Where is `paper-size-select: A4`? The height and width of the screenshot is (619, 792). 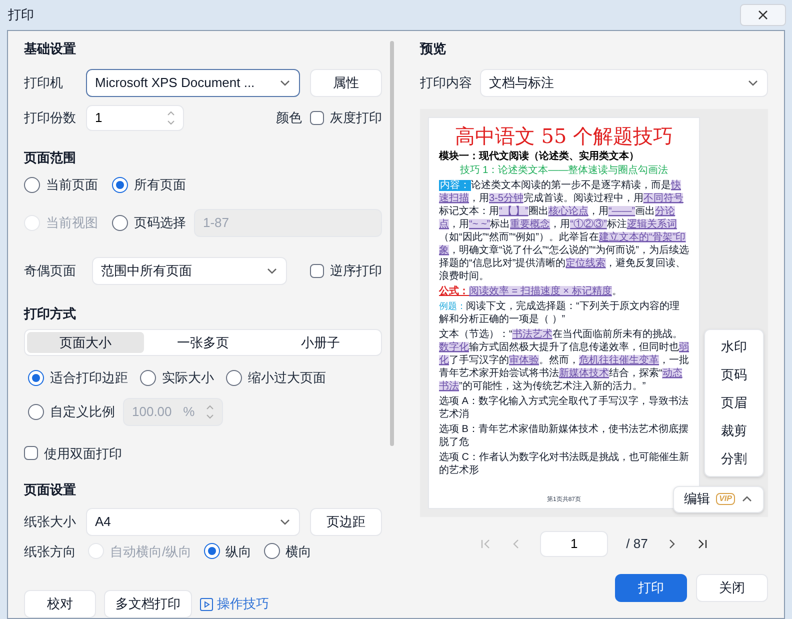 paper-size-select: A4 is located at coordinates (193, 522).